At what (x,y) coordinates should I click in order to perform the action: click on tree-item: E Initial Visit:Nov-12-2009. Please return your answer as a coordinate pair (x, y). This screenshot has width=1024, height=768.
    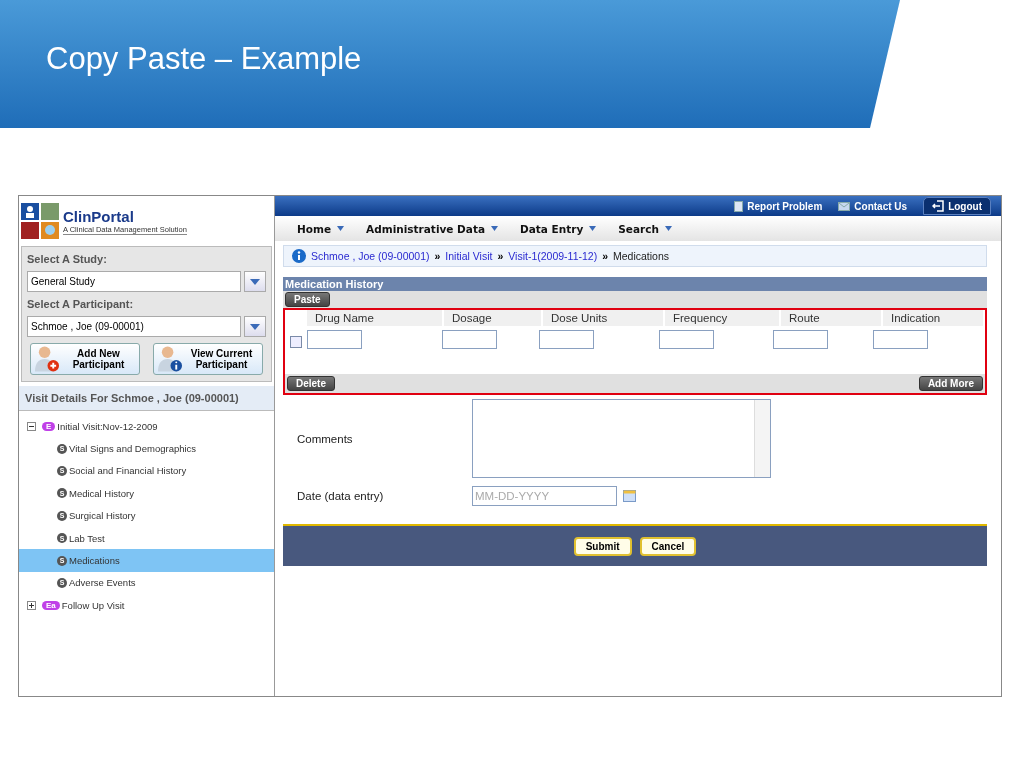
    Looking at the image, I should click on (146, 426).